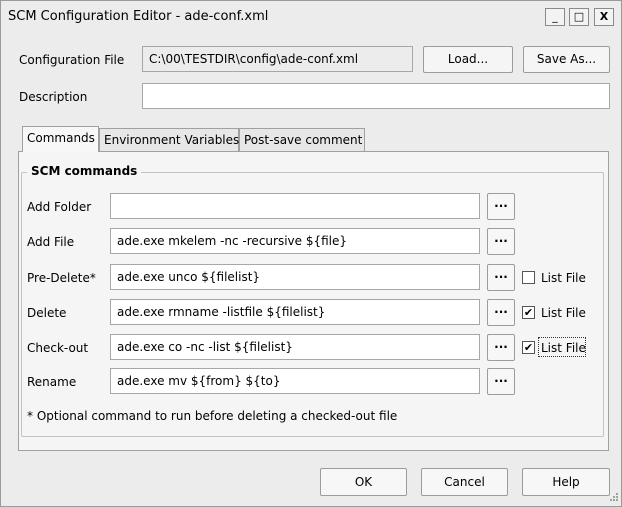 Image resolution: width=622 pixels, height=507 pixels. I want to click on window-title: SCM Configuration Editor - ade-conf.xml, so click(138, 16).